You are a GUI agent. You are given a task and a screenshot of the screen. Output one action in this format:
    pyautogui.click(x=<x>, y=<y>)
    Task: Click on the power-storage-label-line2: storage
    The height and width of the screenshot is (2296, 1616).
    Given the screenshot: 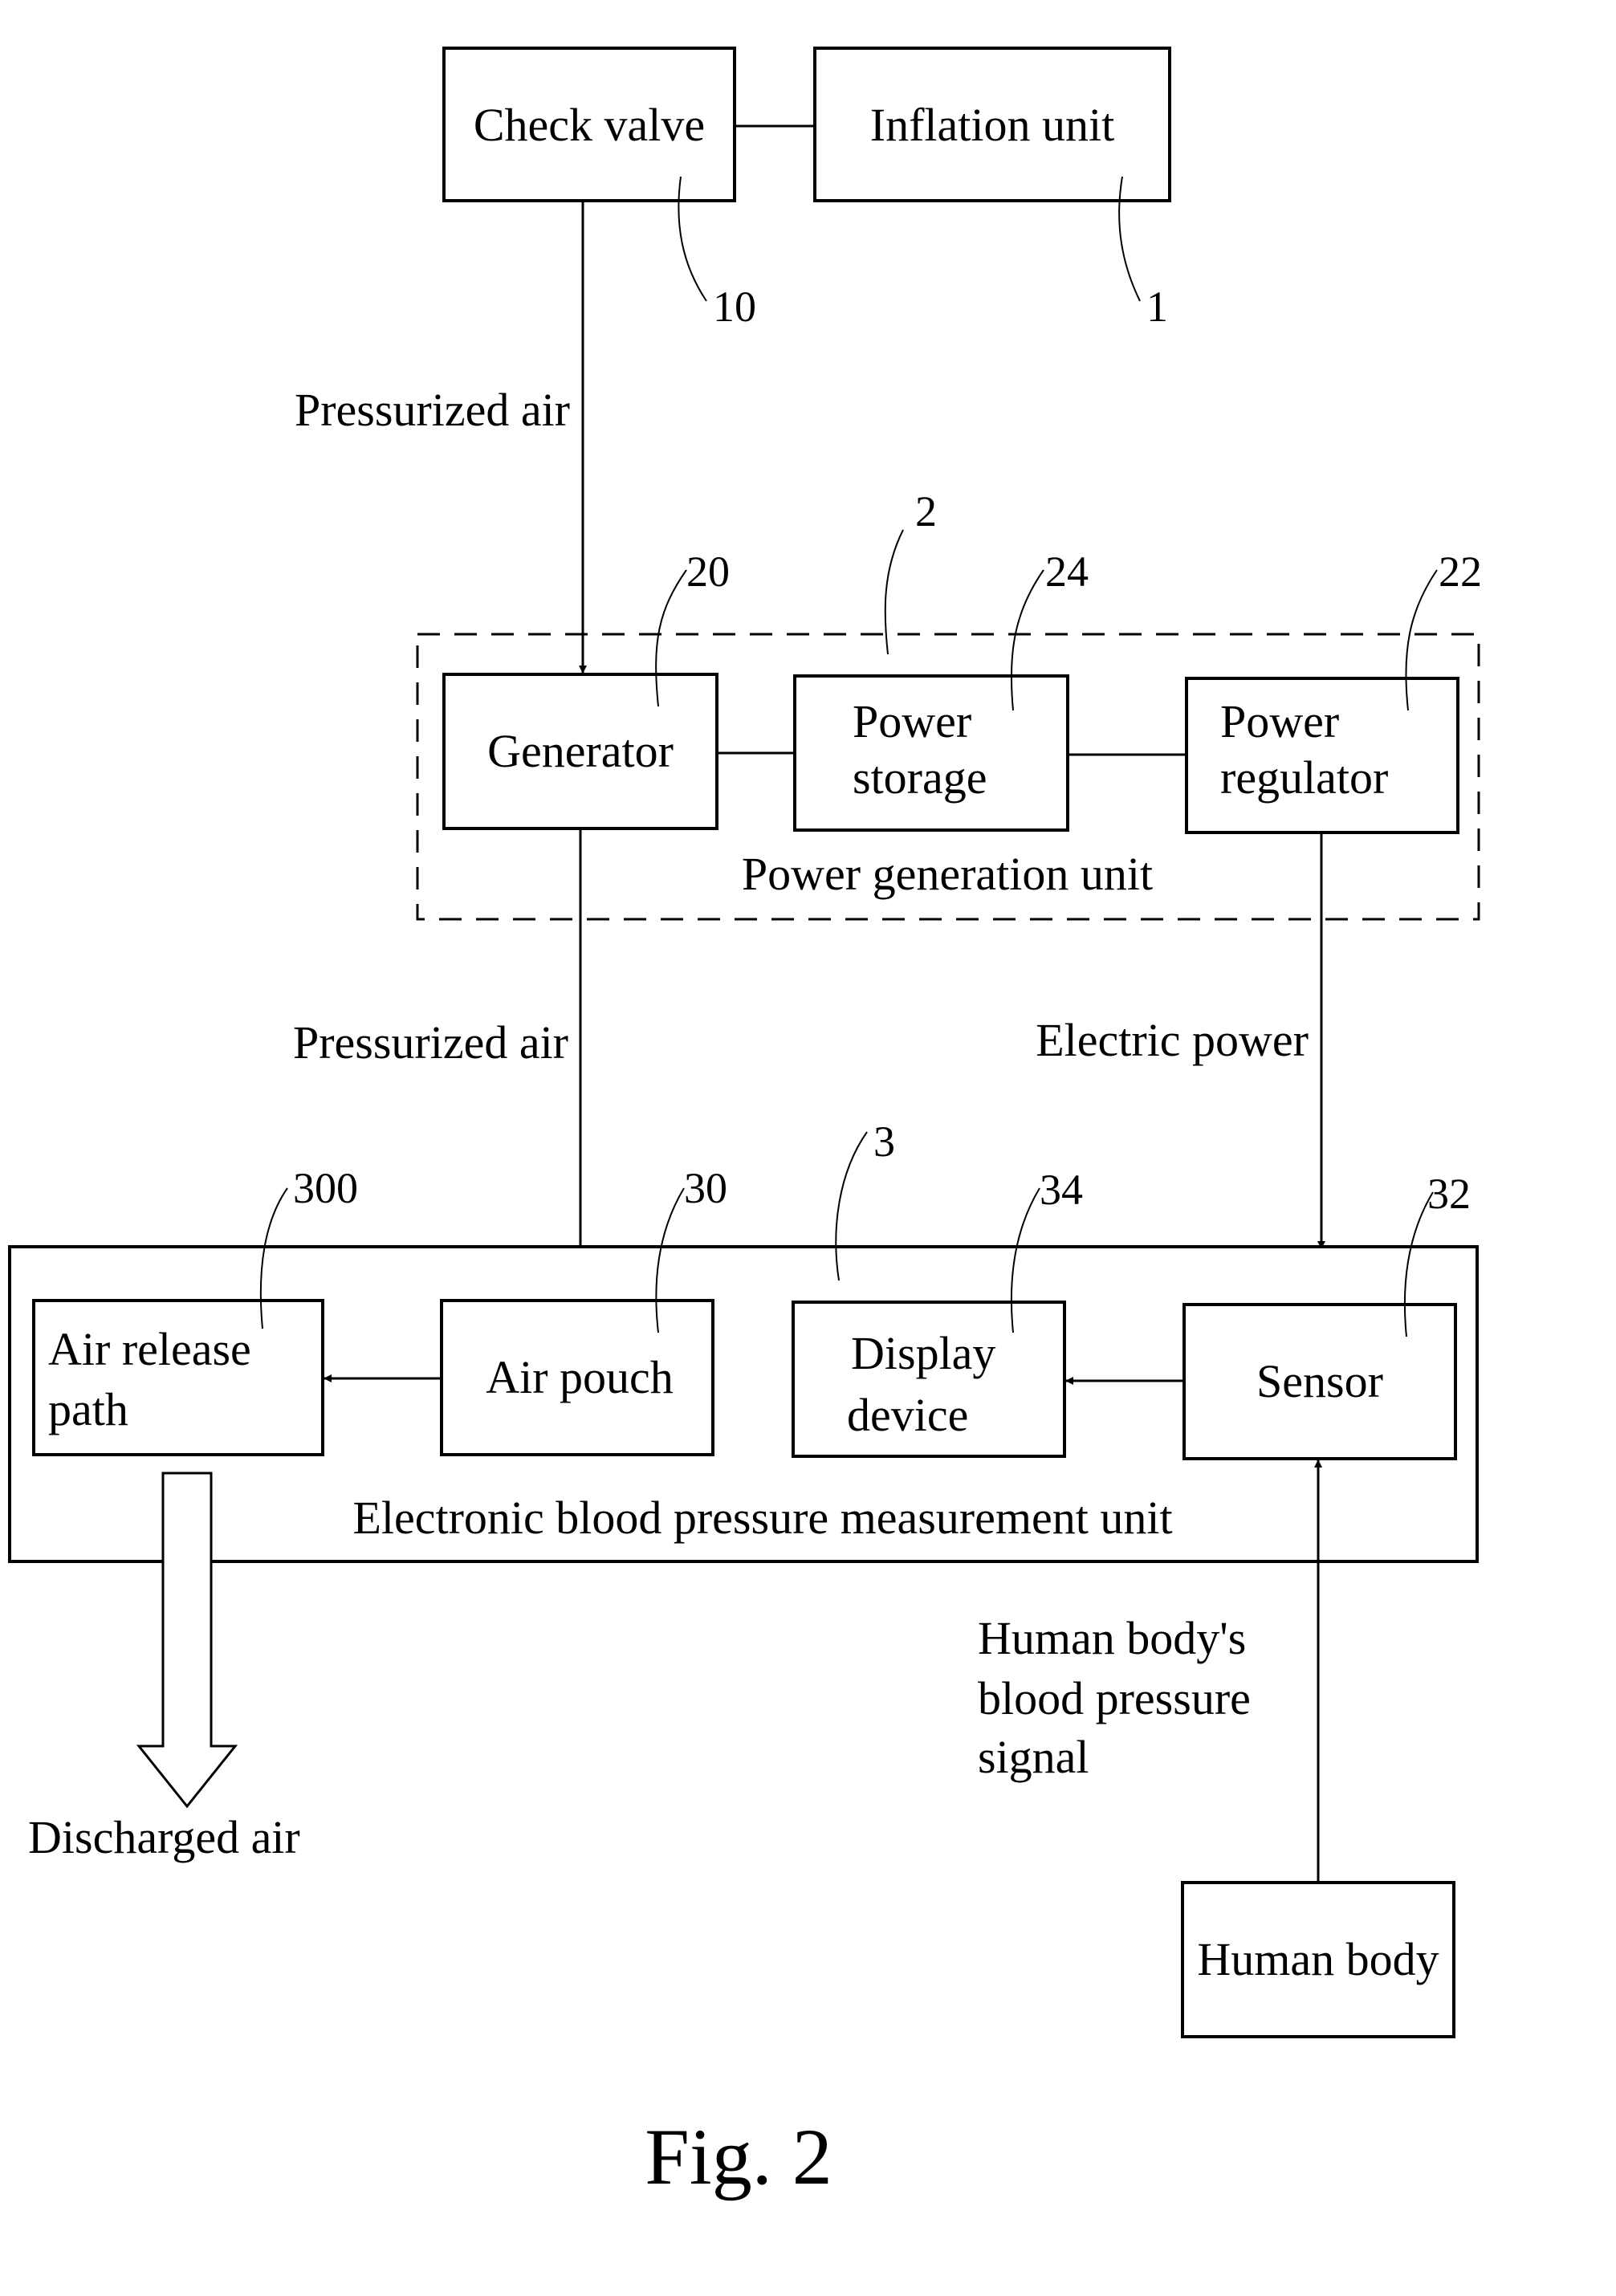 What is the action you would take?
    pyautogui.click(x=920, y=777)
    